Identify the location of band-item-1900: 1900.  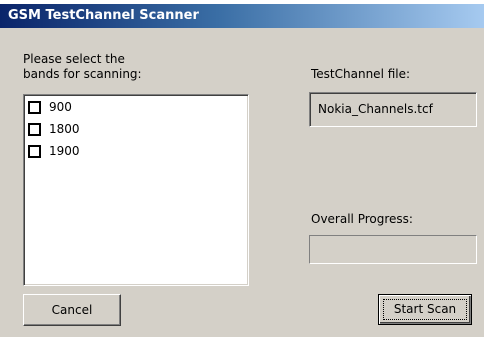
(54, 151).